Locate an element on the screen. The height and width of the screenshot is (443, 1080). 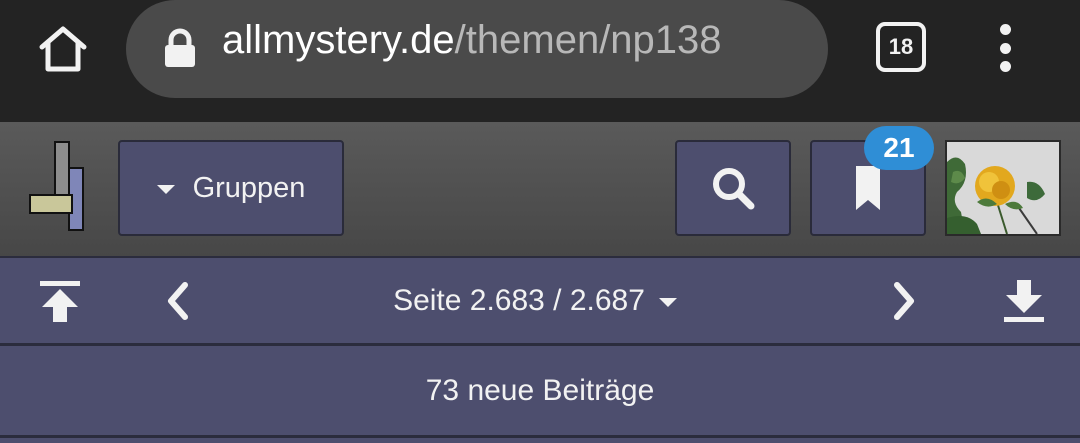
new-posts-label: 73 neue Beiträge is located at coordinates (540, 390).